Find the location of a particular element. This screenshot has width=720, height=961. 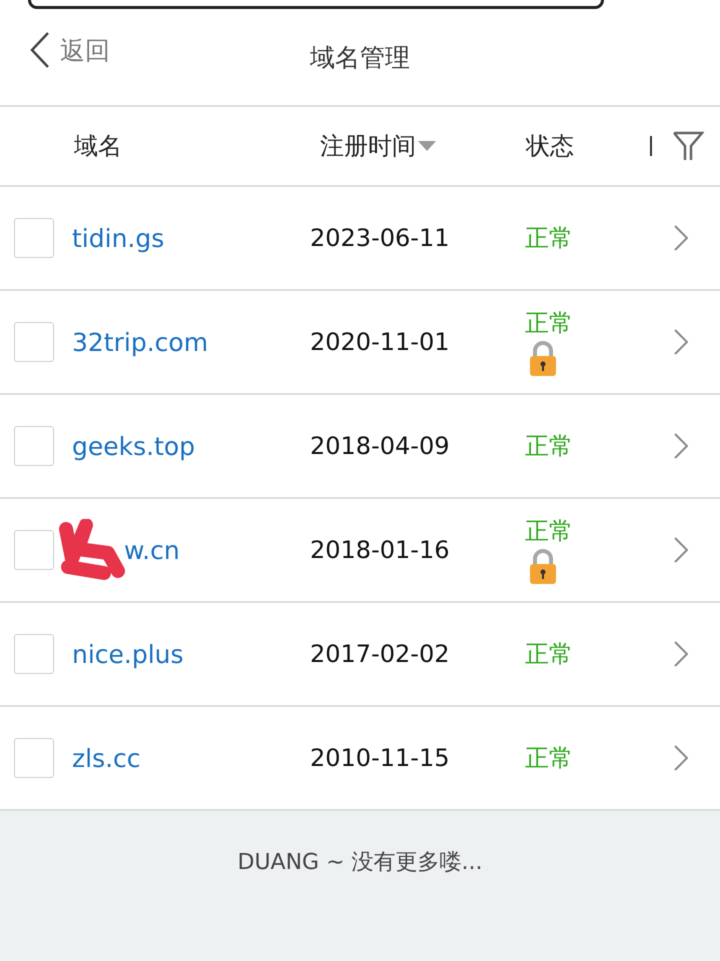

domain-link: geeks.top is located at coordinates (134, 446).